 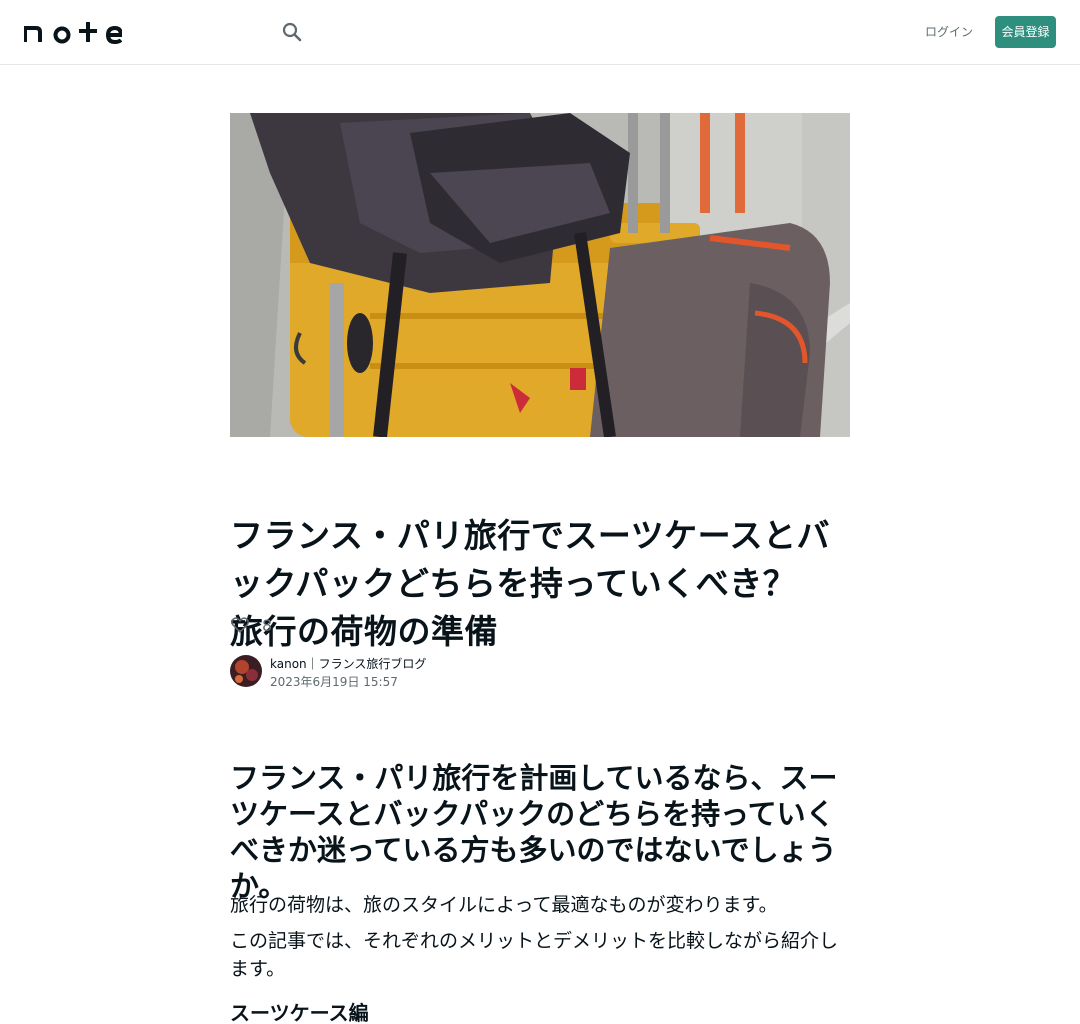 What do you see at coordinates (251, 625) in the screenshot?
I see `like-section: 8` at bounding box center [251, 625].